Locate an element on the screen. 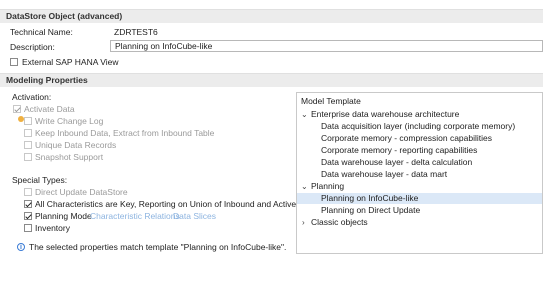 This screenshot has width=543, height=288. chevron-right-icon: › is located at coordinates (303, 222).